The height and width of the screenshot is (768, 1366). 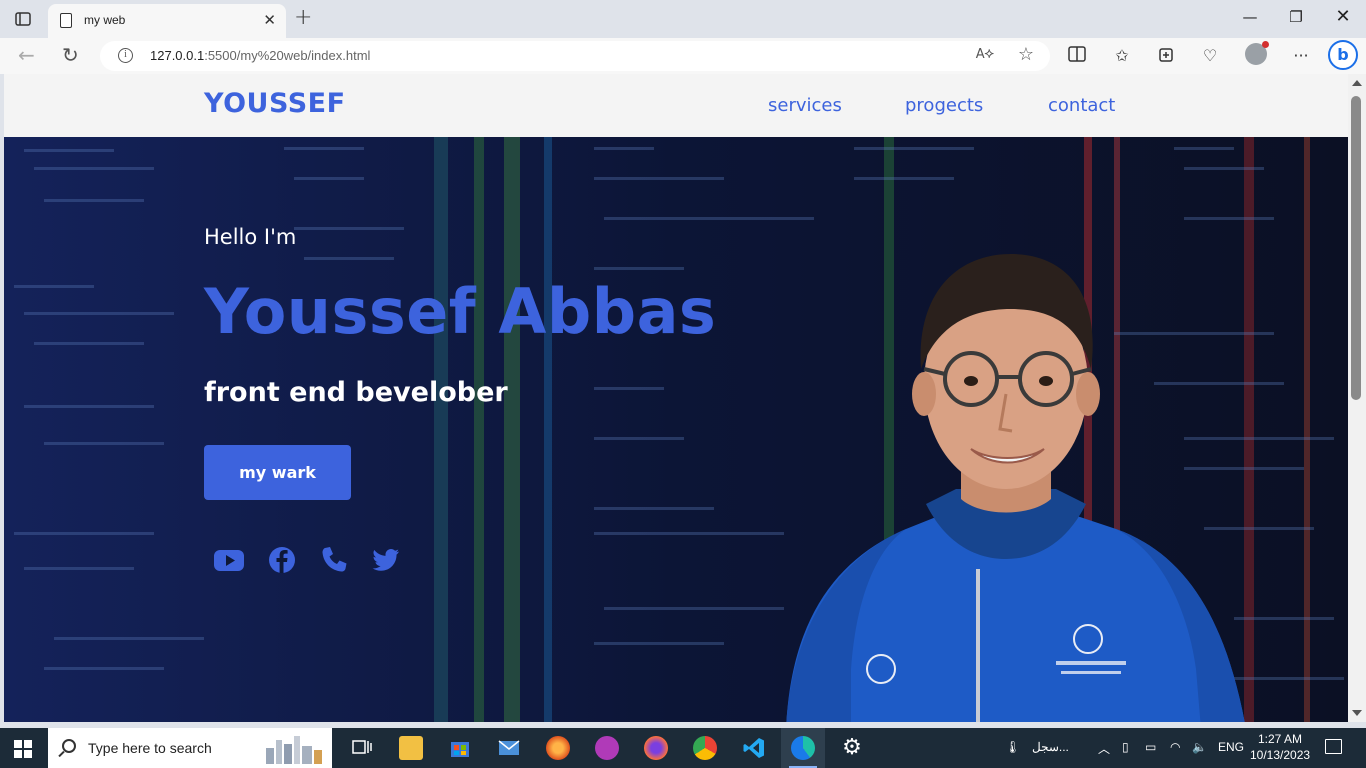 I want to click on search-placeholder: Type here to search, so click(x=150, y=748).